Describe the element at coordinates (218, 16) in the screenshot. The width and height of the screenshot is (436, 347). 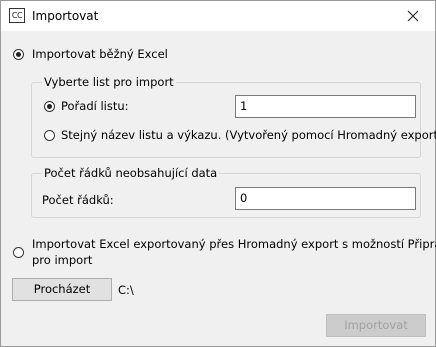
I see `title-bar: CC Importovat` at that location.